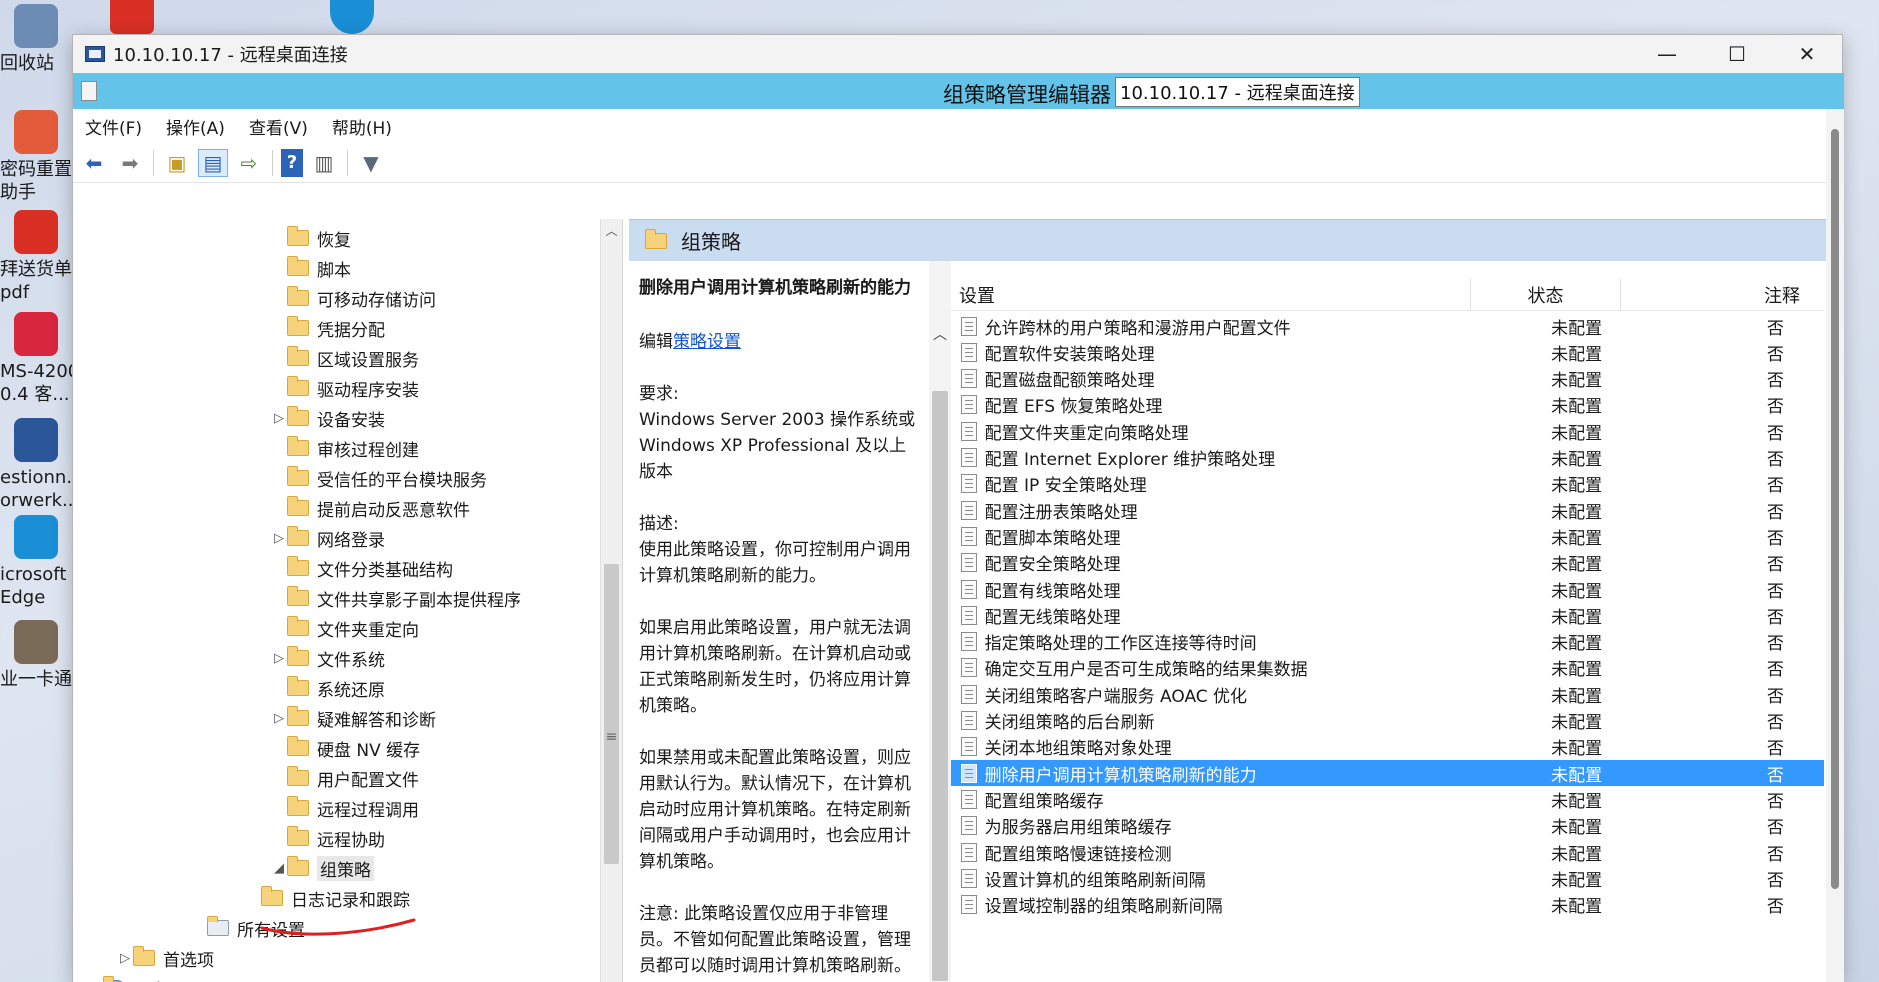  I want to click on tree-item: 驱动程序安装, so click(345, 388).